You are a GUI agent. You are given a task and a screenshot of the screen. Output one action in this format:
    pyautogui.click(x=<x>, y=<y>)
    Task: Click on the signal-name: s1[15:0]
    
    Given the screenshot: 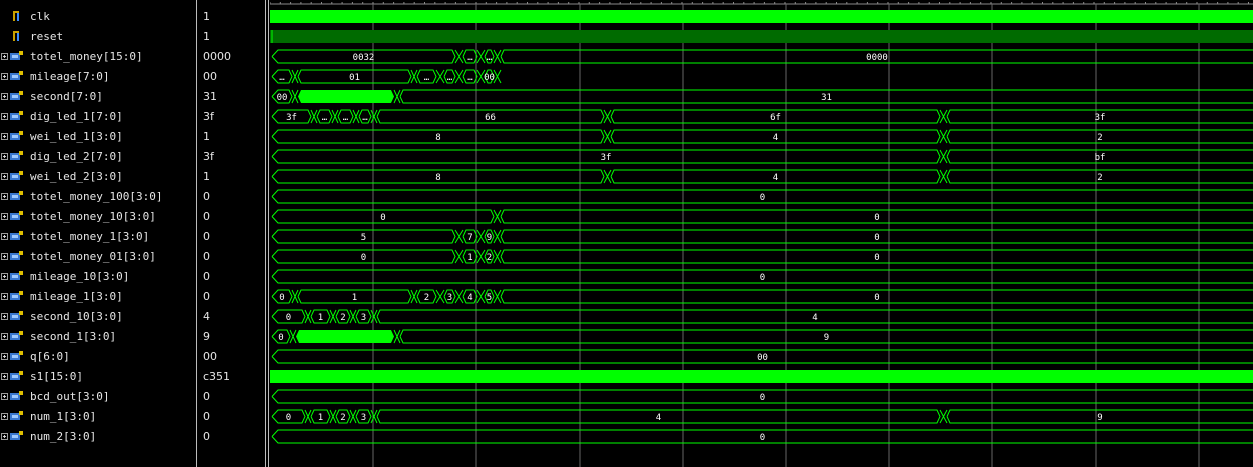 What is the action you would take?
    pyautogui.click(x=56, y=376)
    